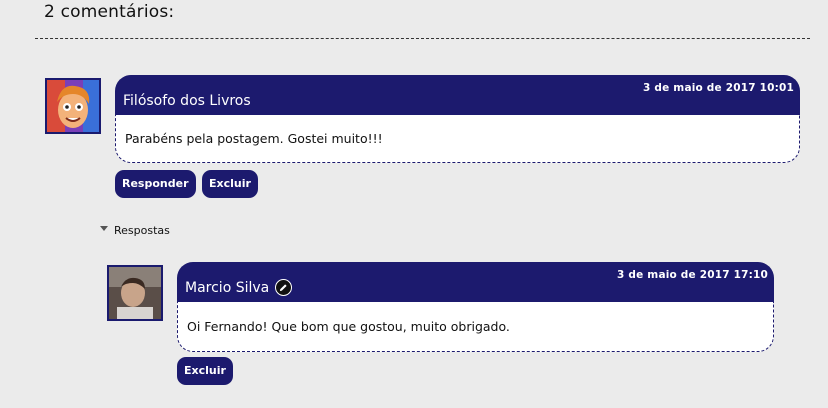 The width and height of the screenshot is (828, 408). Describe the element at coordinates (422, 38) in the screenshot. I see `divider` at that location.